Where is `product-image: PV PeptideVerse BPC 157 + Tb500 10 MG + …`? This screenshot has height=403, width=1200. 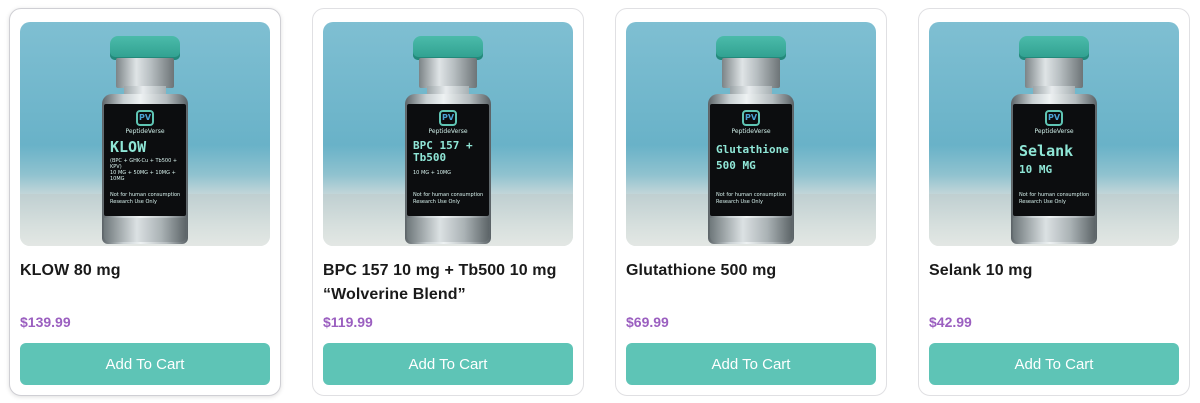 product-image: PV PeptideVerse BPC 157 + Tb500 10 MG + … is located at coordinates (448, 134).